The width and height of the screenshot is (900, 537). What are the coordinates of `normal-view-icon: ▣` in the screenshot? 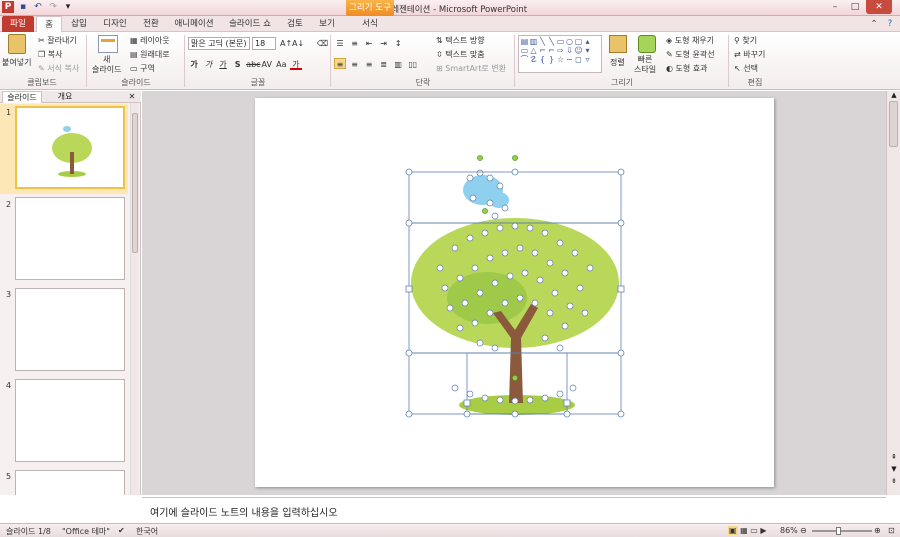 It's located at (733, 530).